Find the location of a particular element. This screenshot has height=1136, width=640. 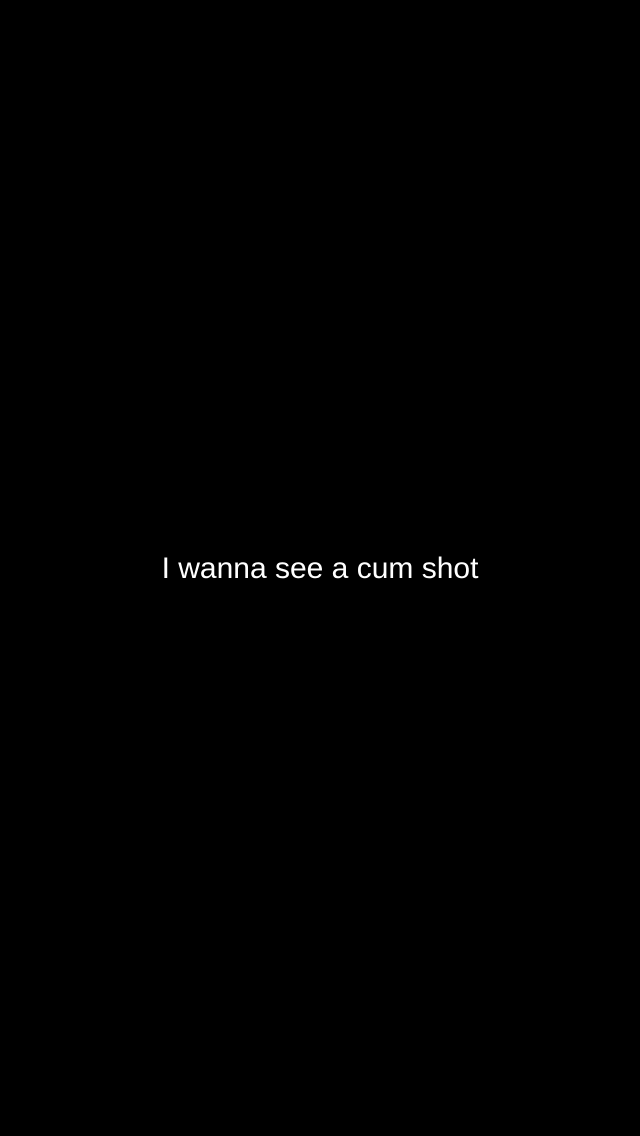

snap-caption: I wanna see a cum shot is located at coordinates (320, 568).